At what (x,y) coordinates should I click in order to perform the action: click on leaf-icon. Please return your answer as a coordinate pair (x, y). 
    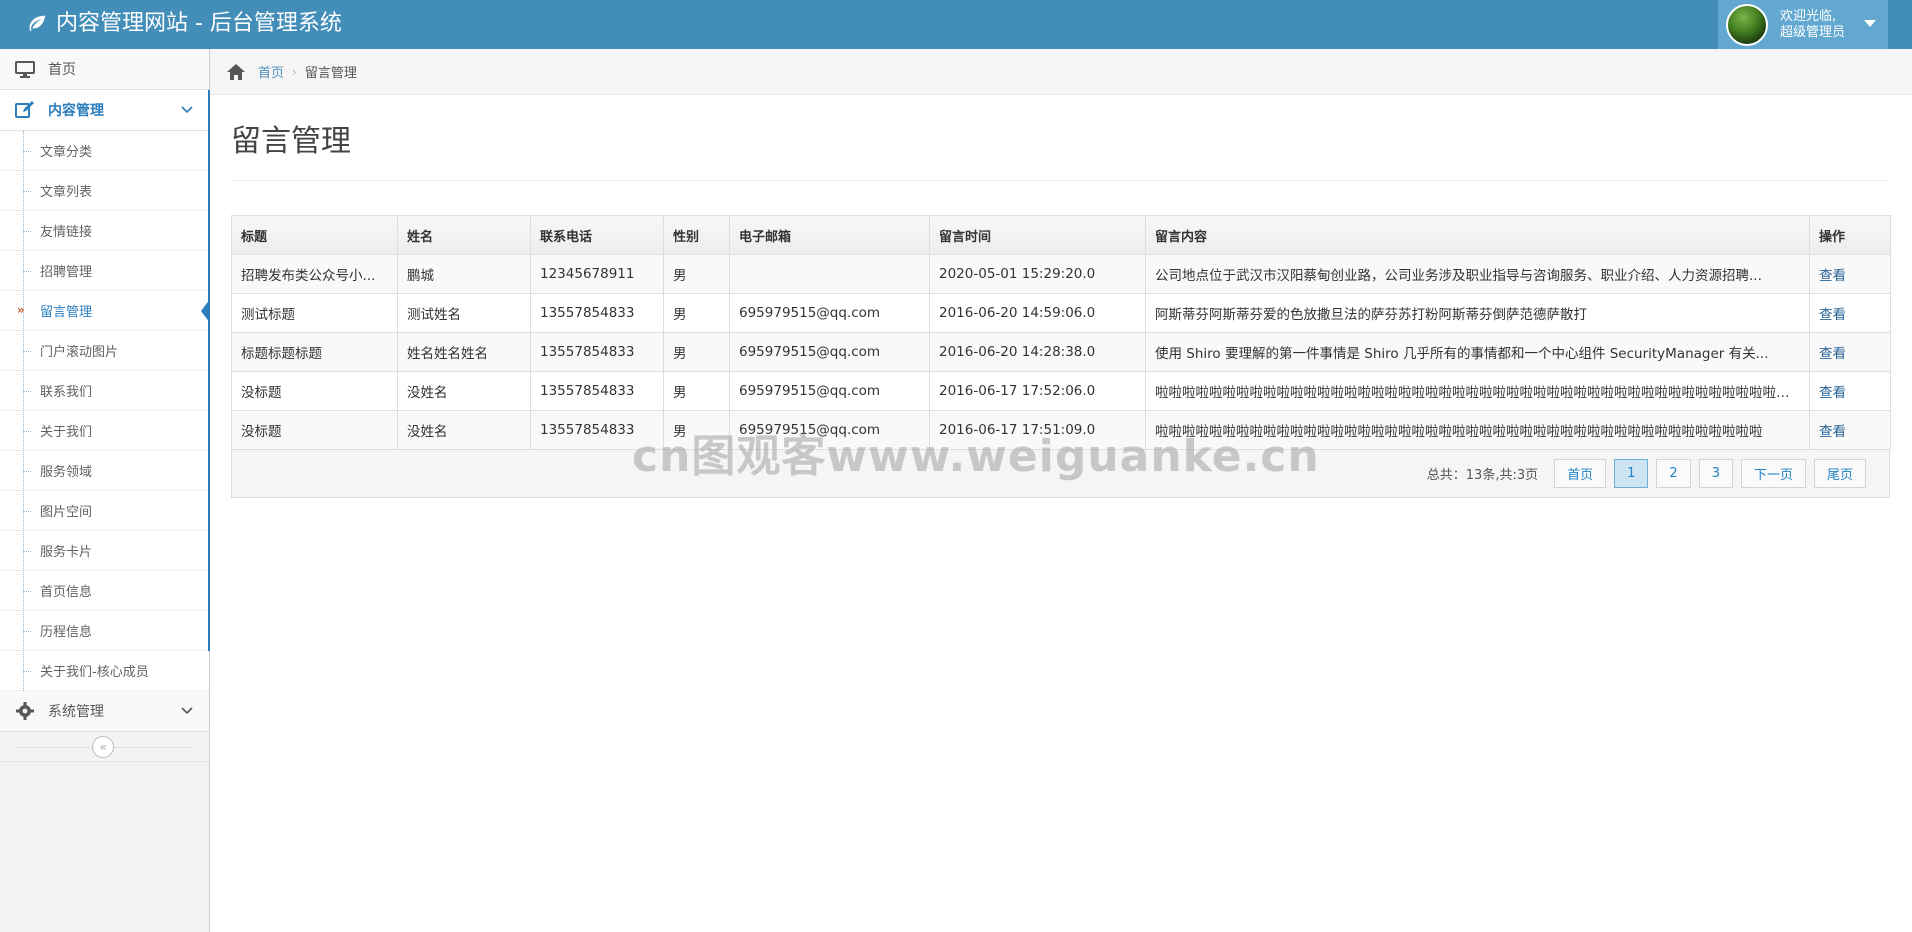
    Looking at the image, I should click on (37, 23).